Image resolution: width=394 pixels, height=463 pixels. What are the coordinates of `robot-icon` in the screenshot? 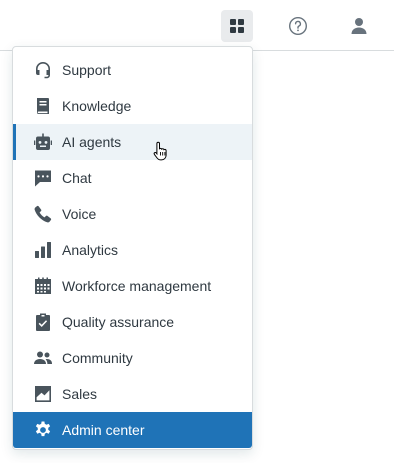 It's located at (43, 142).